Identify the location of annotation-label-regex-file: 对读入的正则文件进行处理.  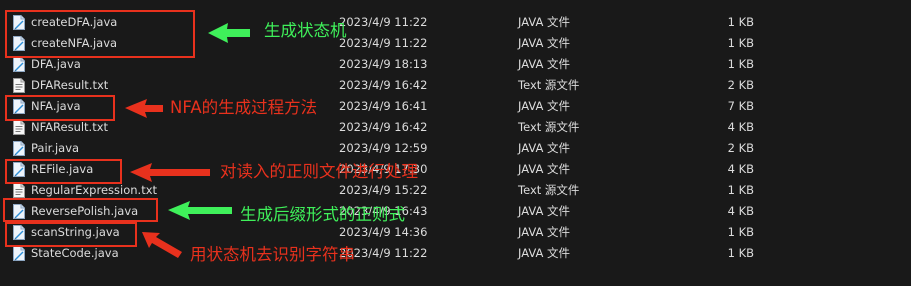
(319, 171).